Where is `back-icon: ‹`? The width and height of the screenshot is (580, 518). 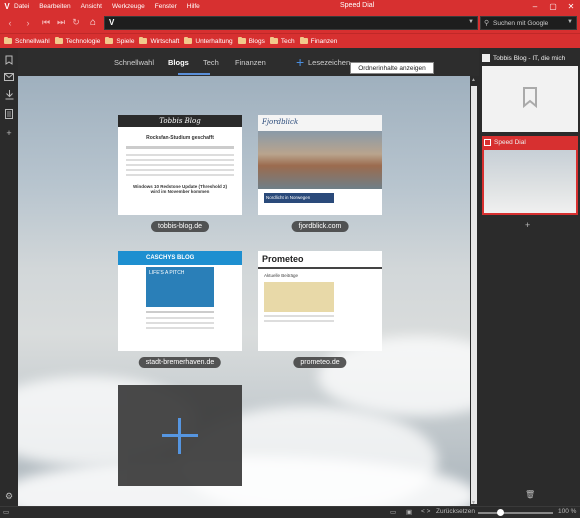
back-icon: ‹ is located at coordinates (10, 22).